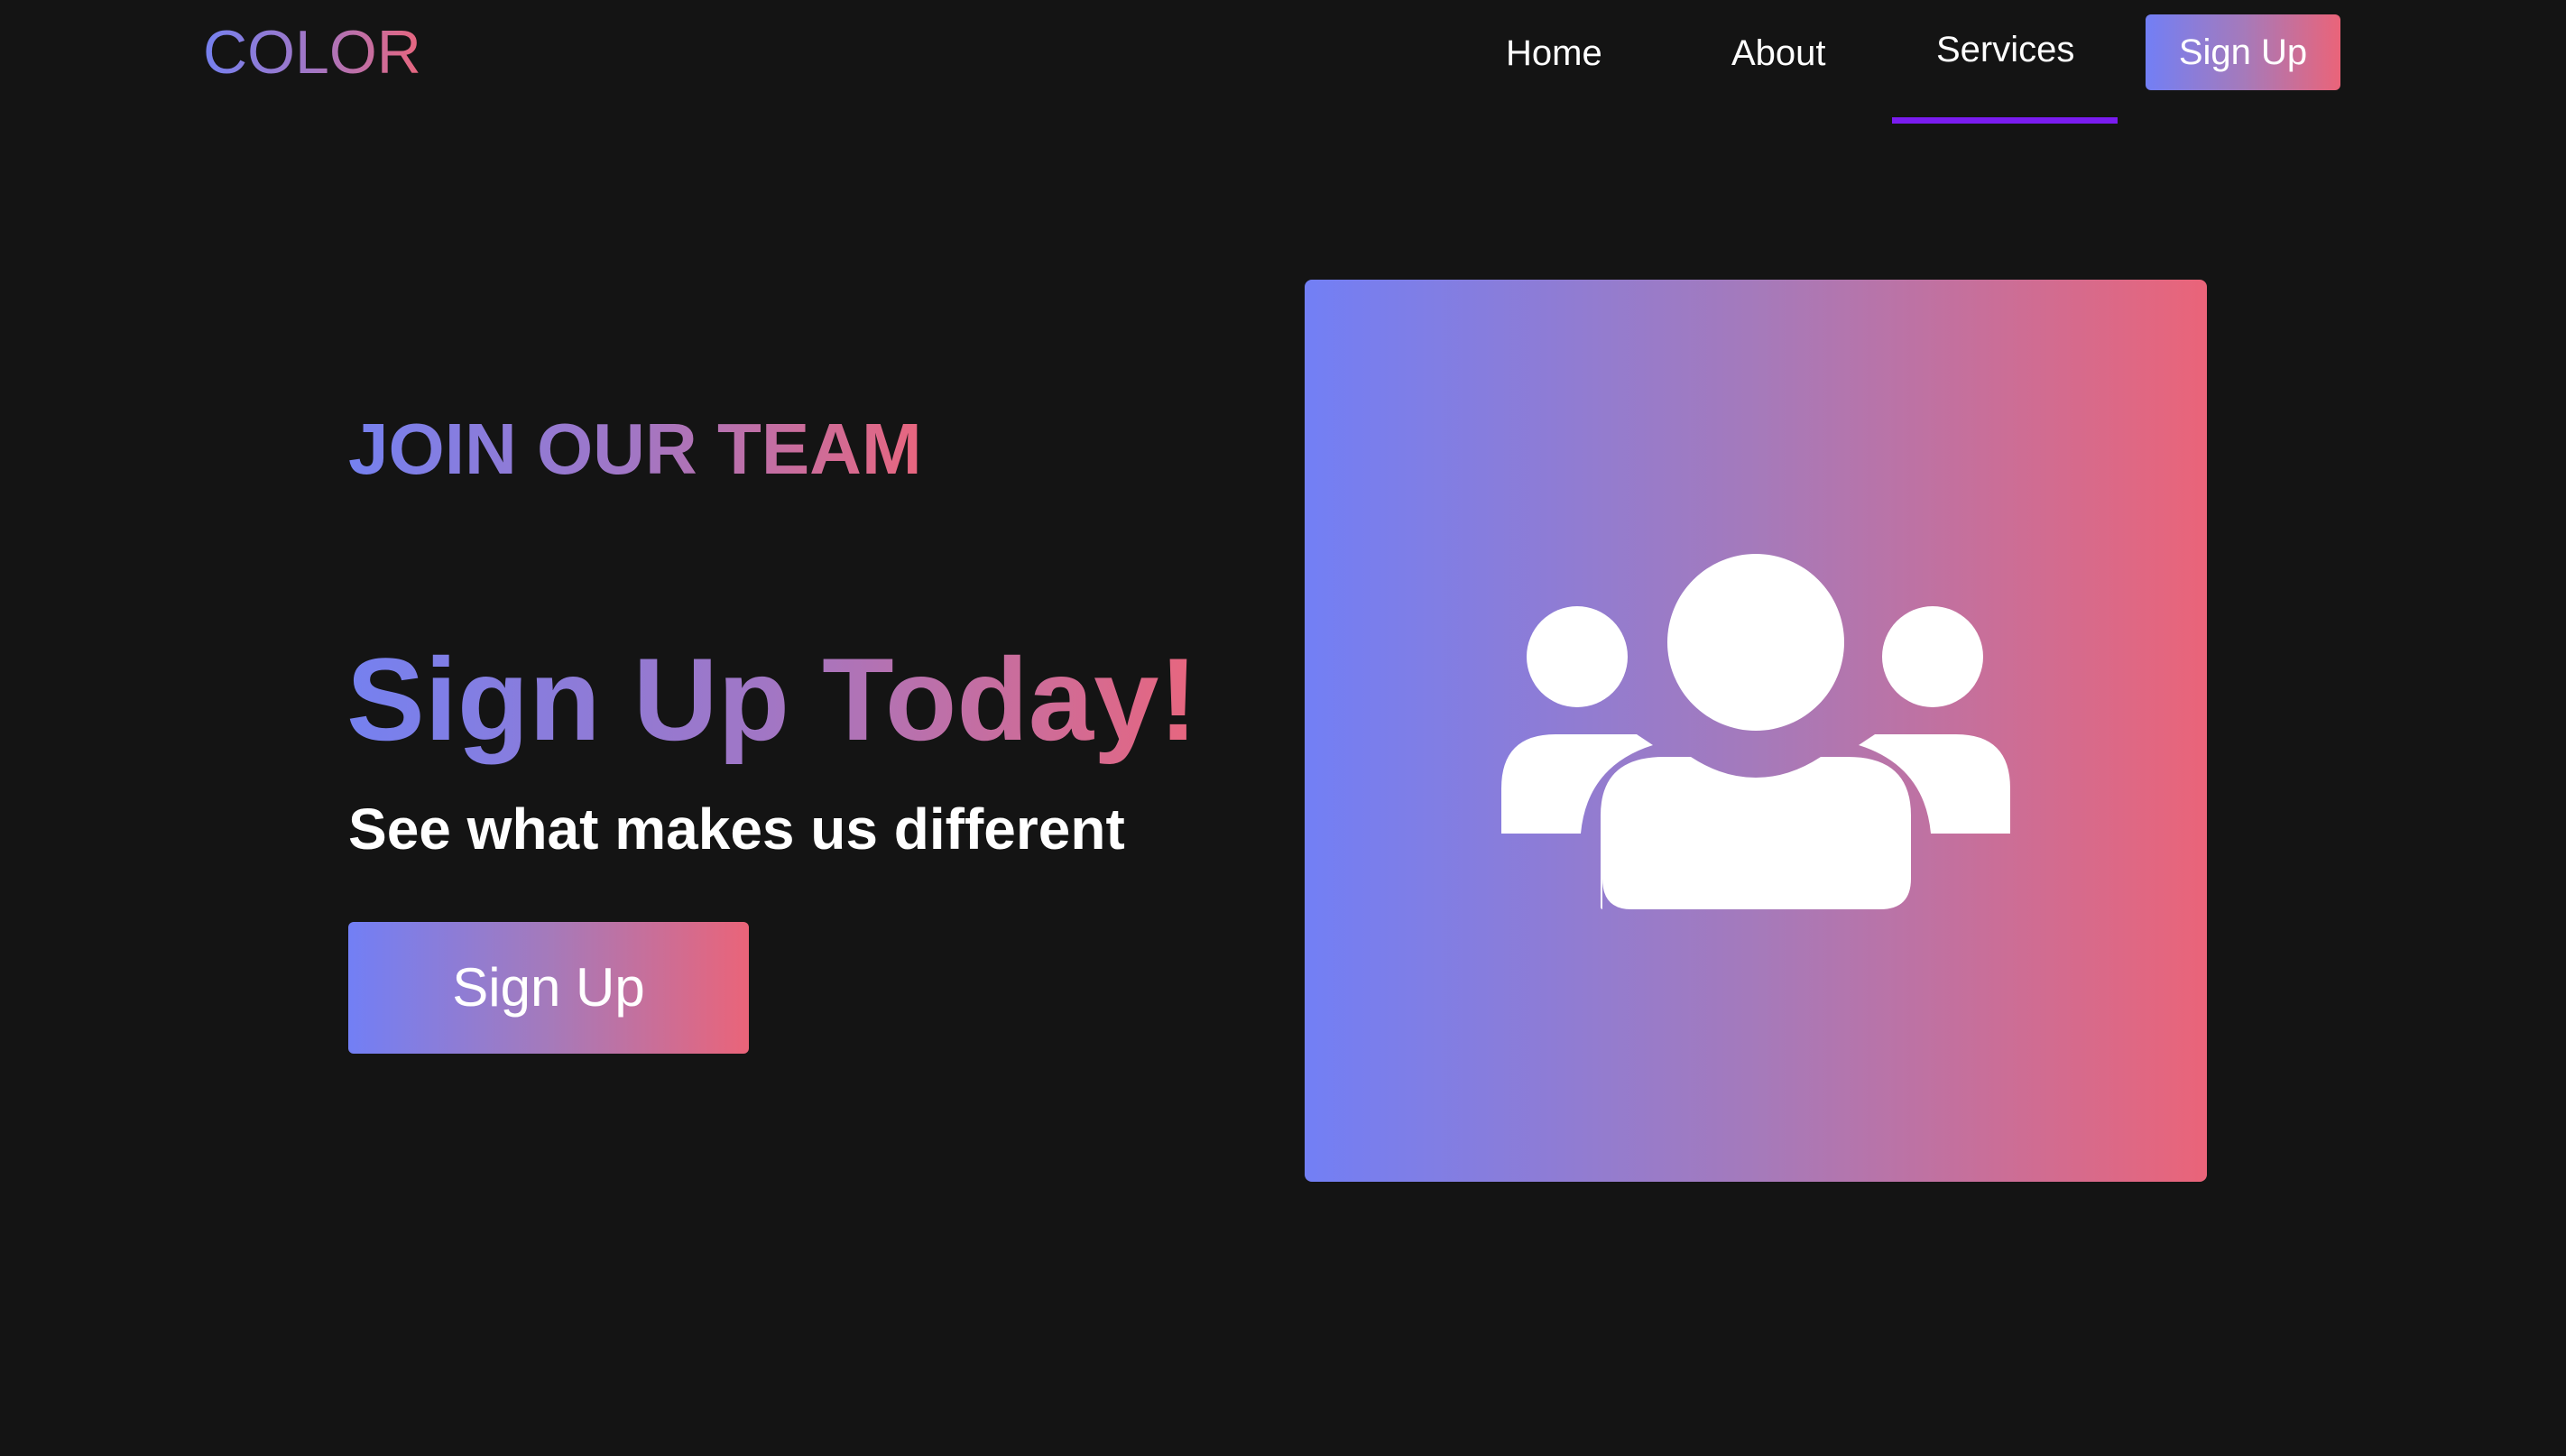 This screenshot has width=2566, height=1456. I want to click on nav-link-about: About, so click(1779, 53).